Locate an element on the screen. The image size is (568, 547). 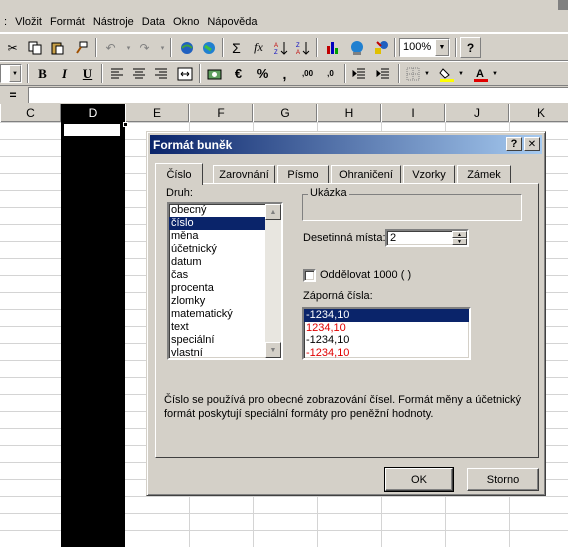
column-header-f: F is located at coordinates (221, 113).